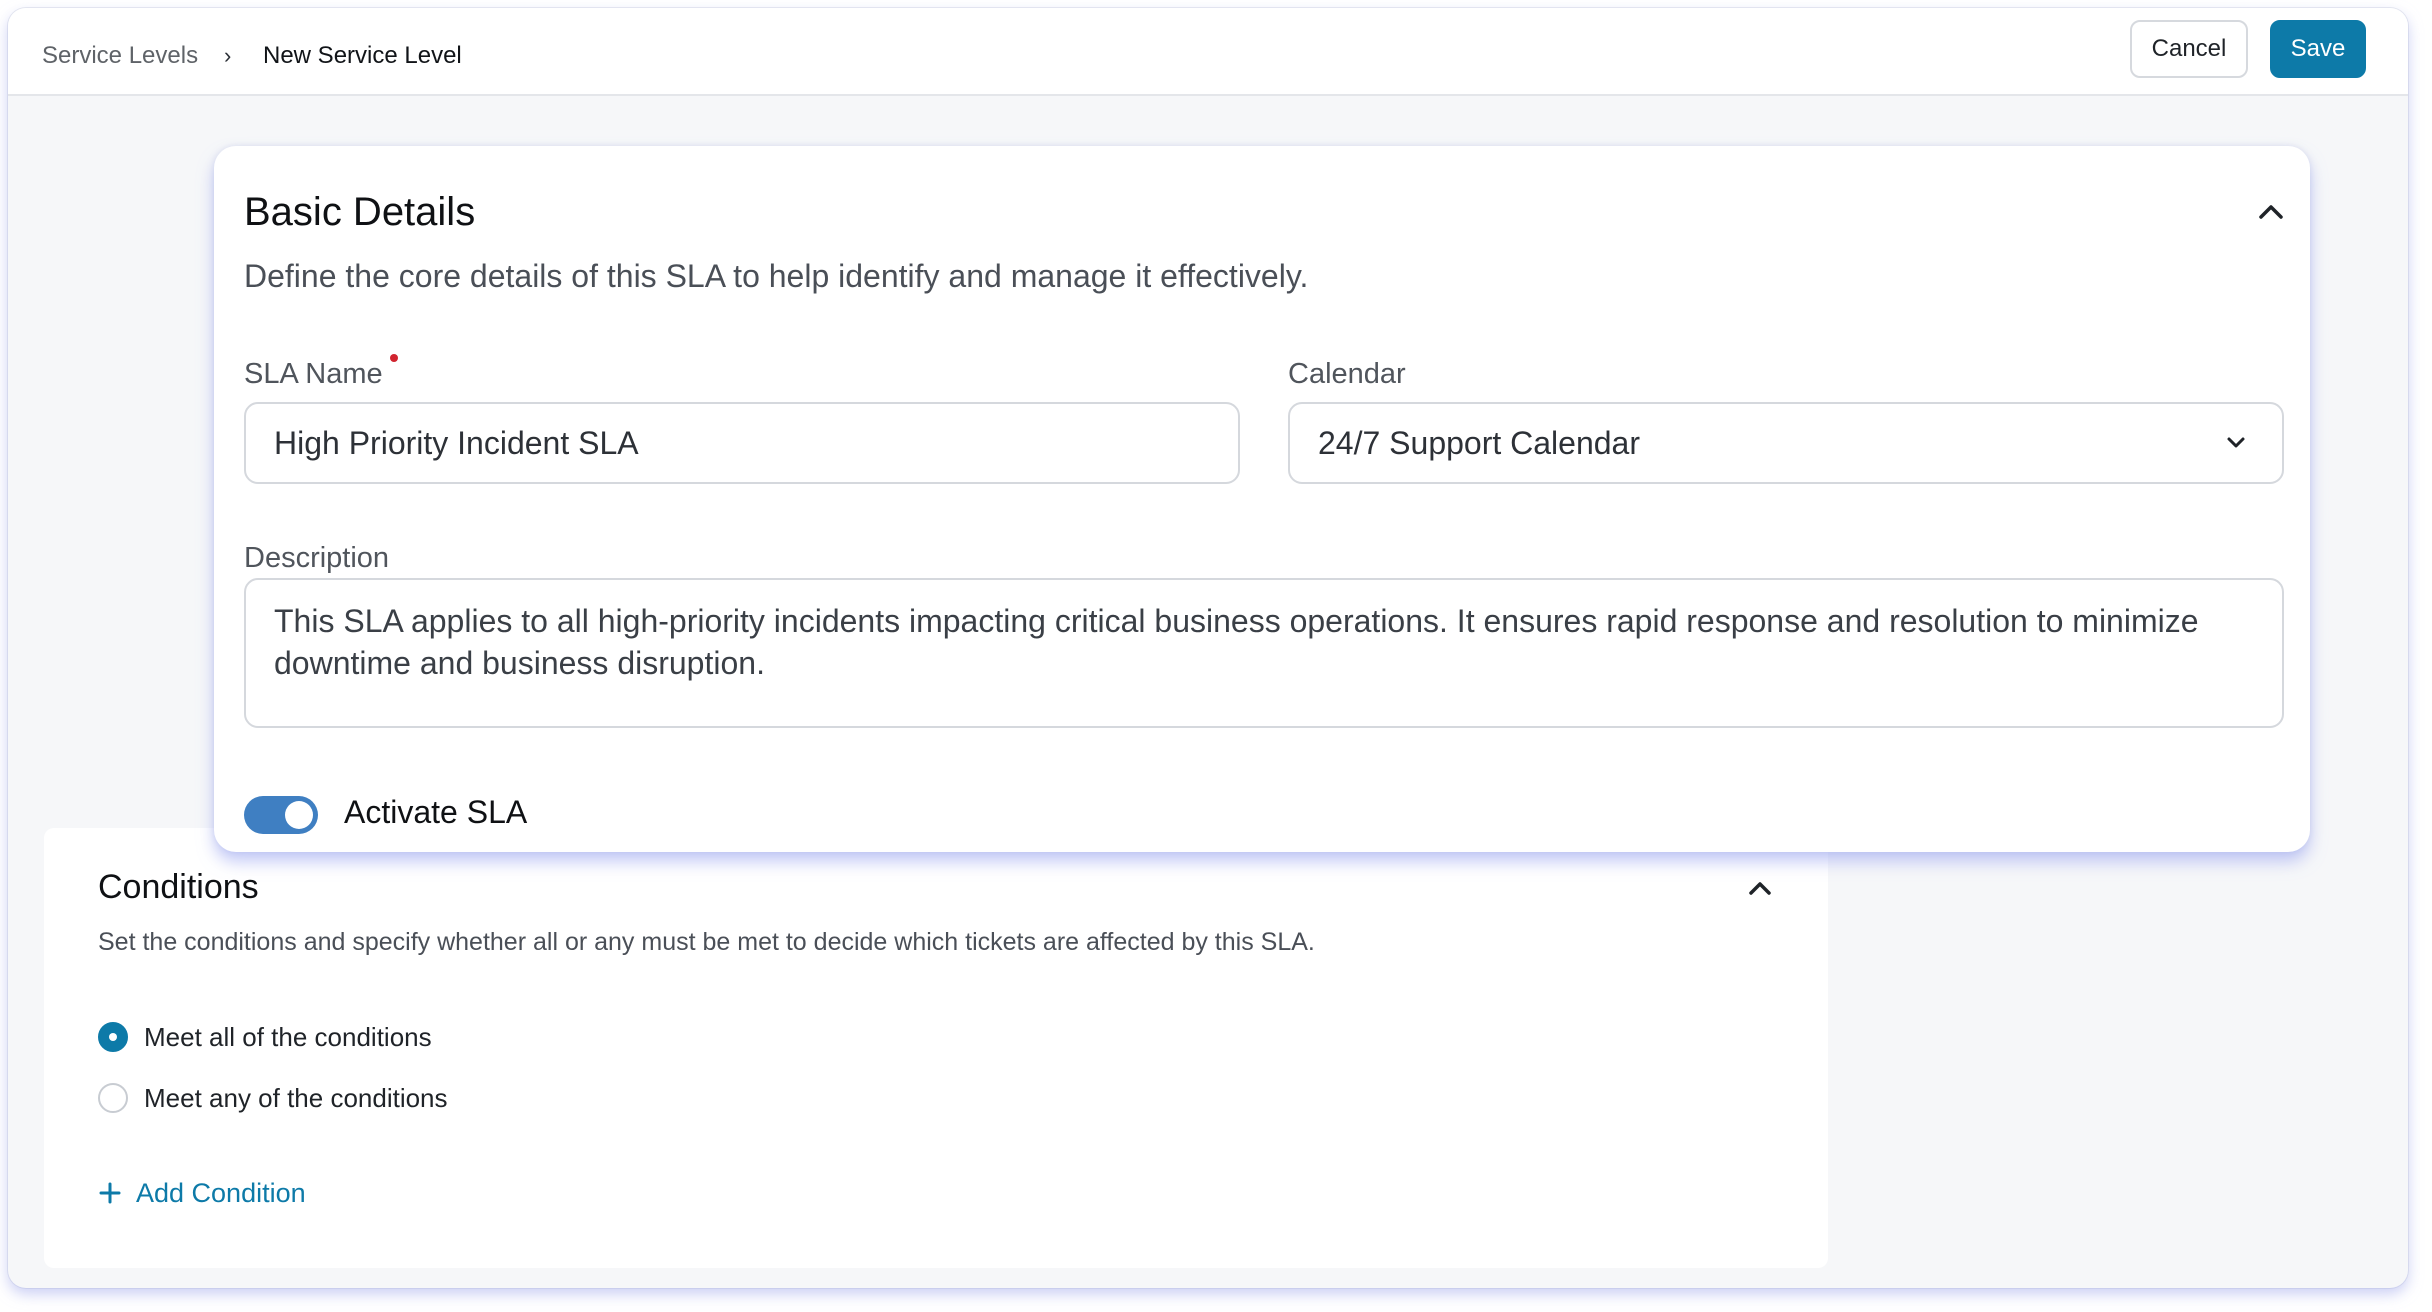 This screenshot has width=2432, height=1312. What do you see at coordinates (742, 443) in the screenshot?
I see `sla-name-input: High Priority Incident SLA` at bounding box center [742, 443].